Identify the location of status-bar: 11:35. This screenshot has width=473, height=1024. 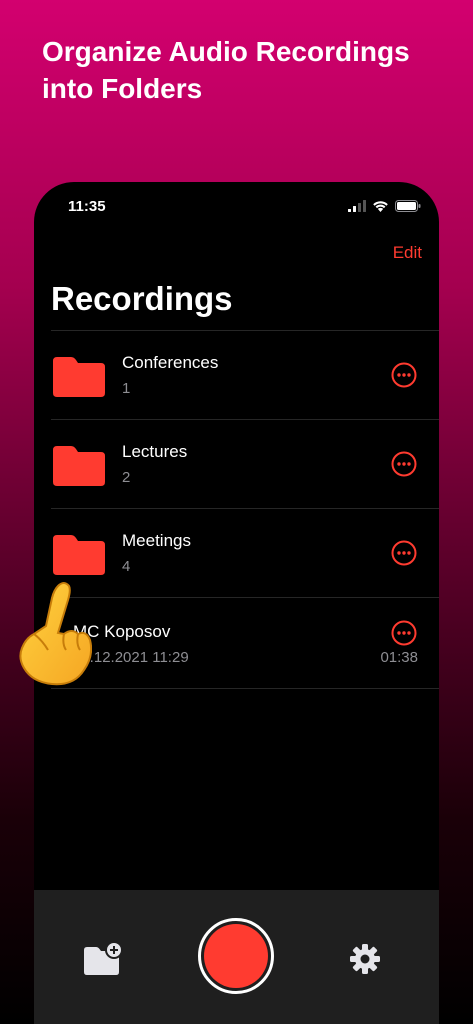
(236, 206).